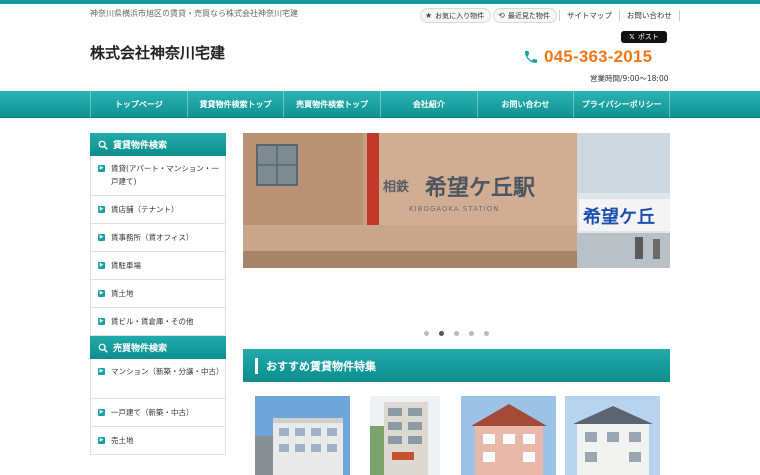 The image size is (760, 475). I want to click on site-tagline: 神奈川県横浜市旭区の賃貸・売買なら株式会社神奈川宅建, so click(194, 13).